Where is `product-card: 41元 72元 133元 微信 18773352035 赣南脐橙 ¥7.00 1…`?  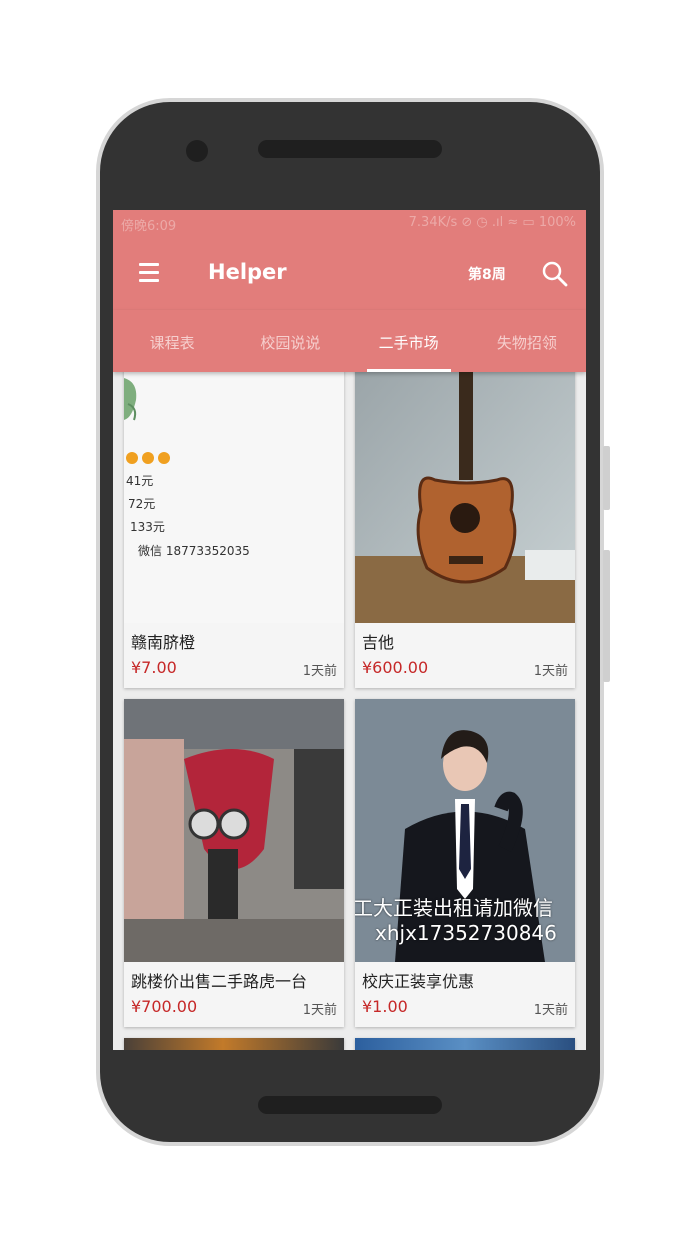 product-card: 41元 72元 133元 微信 18773352035 赣南脐橙 ¥7.00 1… is located at coordinates (234, 524).